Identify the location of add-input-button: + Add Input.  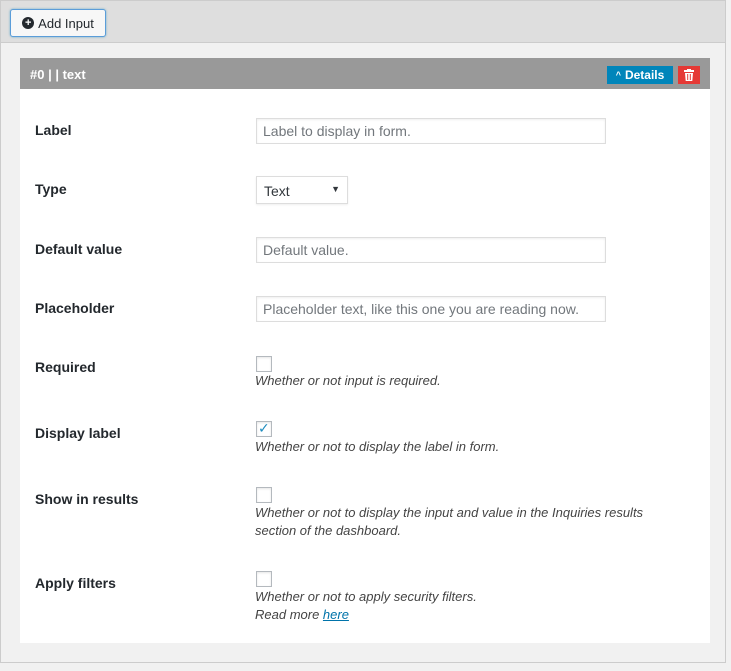
(58, 23).